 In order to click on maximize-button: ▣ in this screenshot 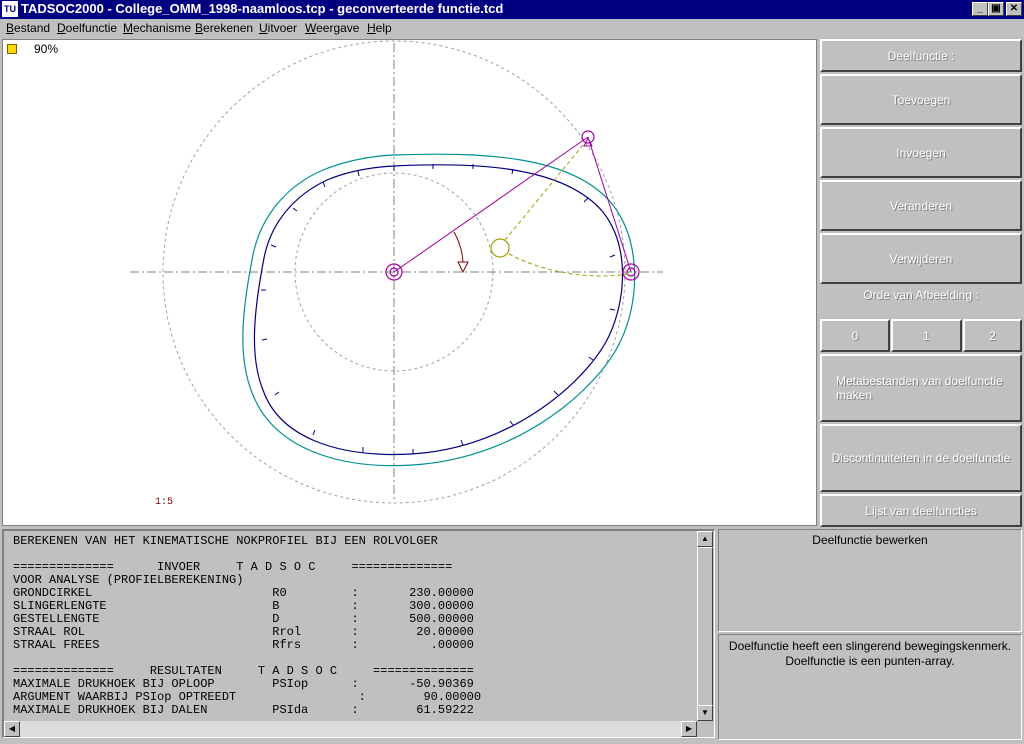, I will do `click(996, 9)`.